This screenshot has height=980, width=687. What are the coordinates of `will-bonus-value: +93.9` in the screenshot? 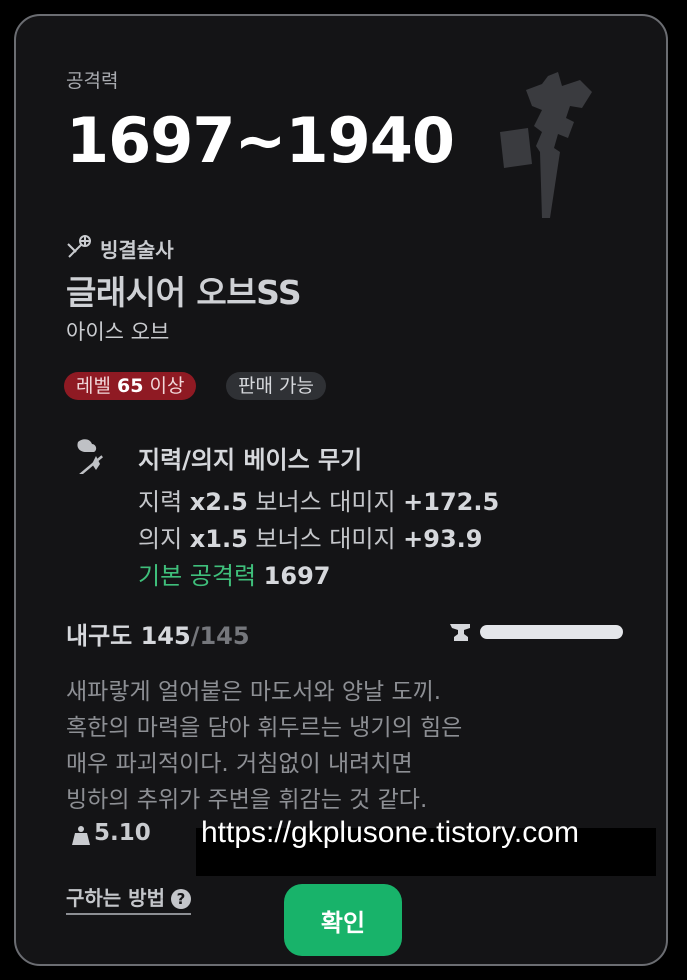 It's located at (443, 539).